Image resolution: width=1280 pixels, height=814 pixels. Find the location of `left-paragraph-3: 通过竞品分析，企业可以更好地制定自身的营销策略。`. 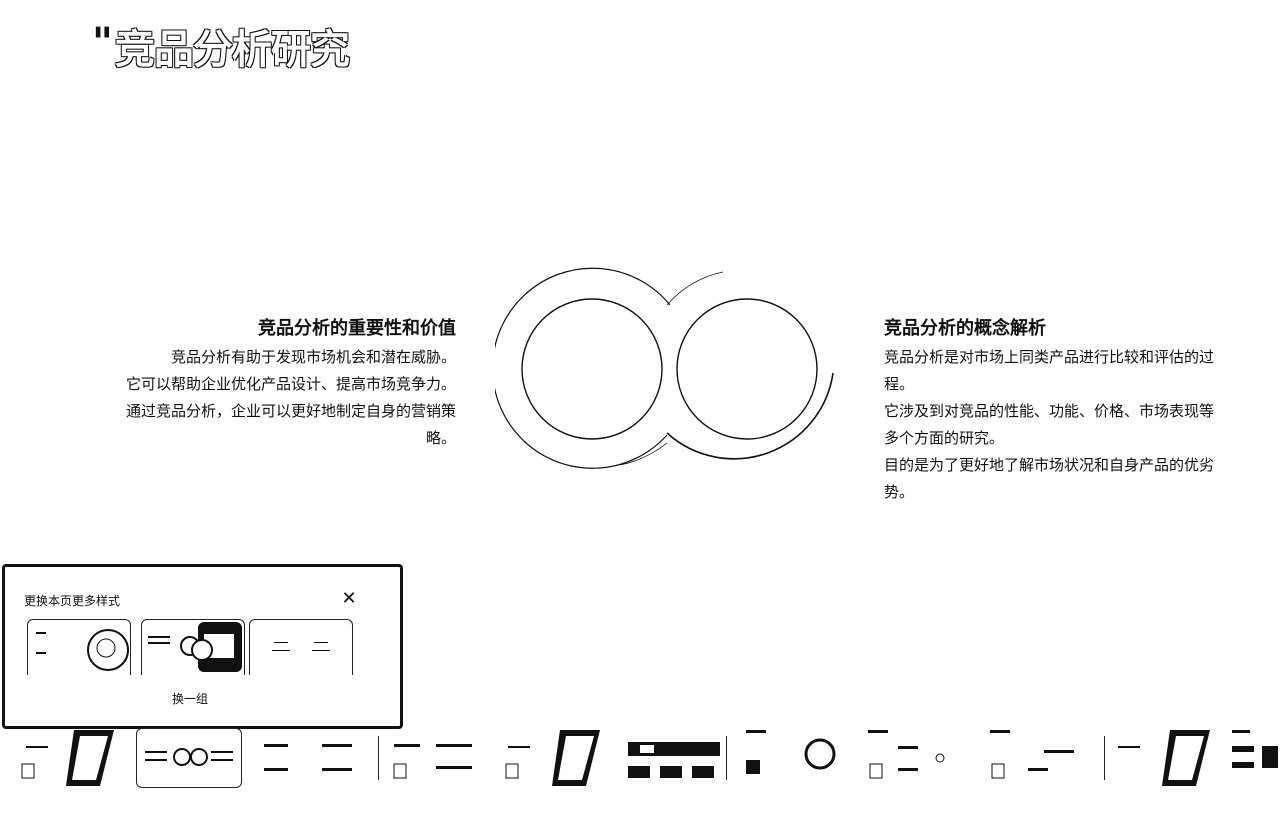

left-paragraph-3: 通过竞品分析，企业可以更好地制定自身的营销策略。 is located at coordinates (291, 424).